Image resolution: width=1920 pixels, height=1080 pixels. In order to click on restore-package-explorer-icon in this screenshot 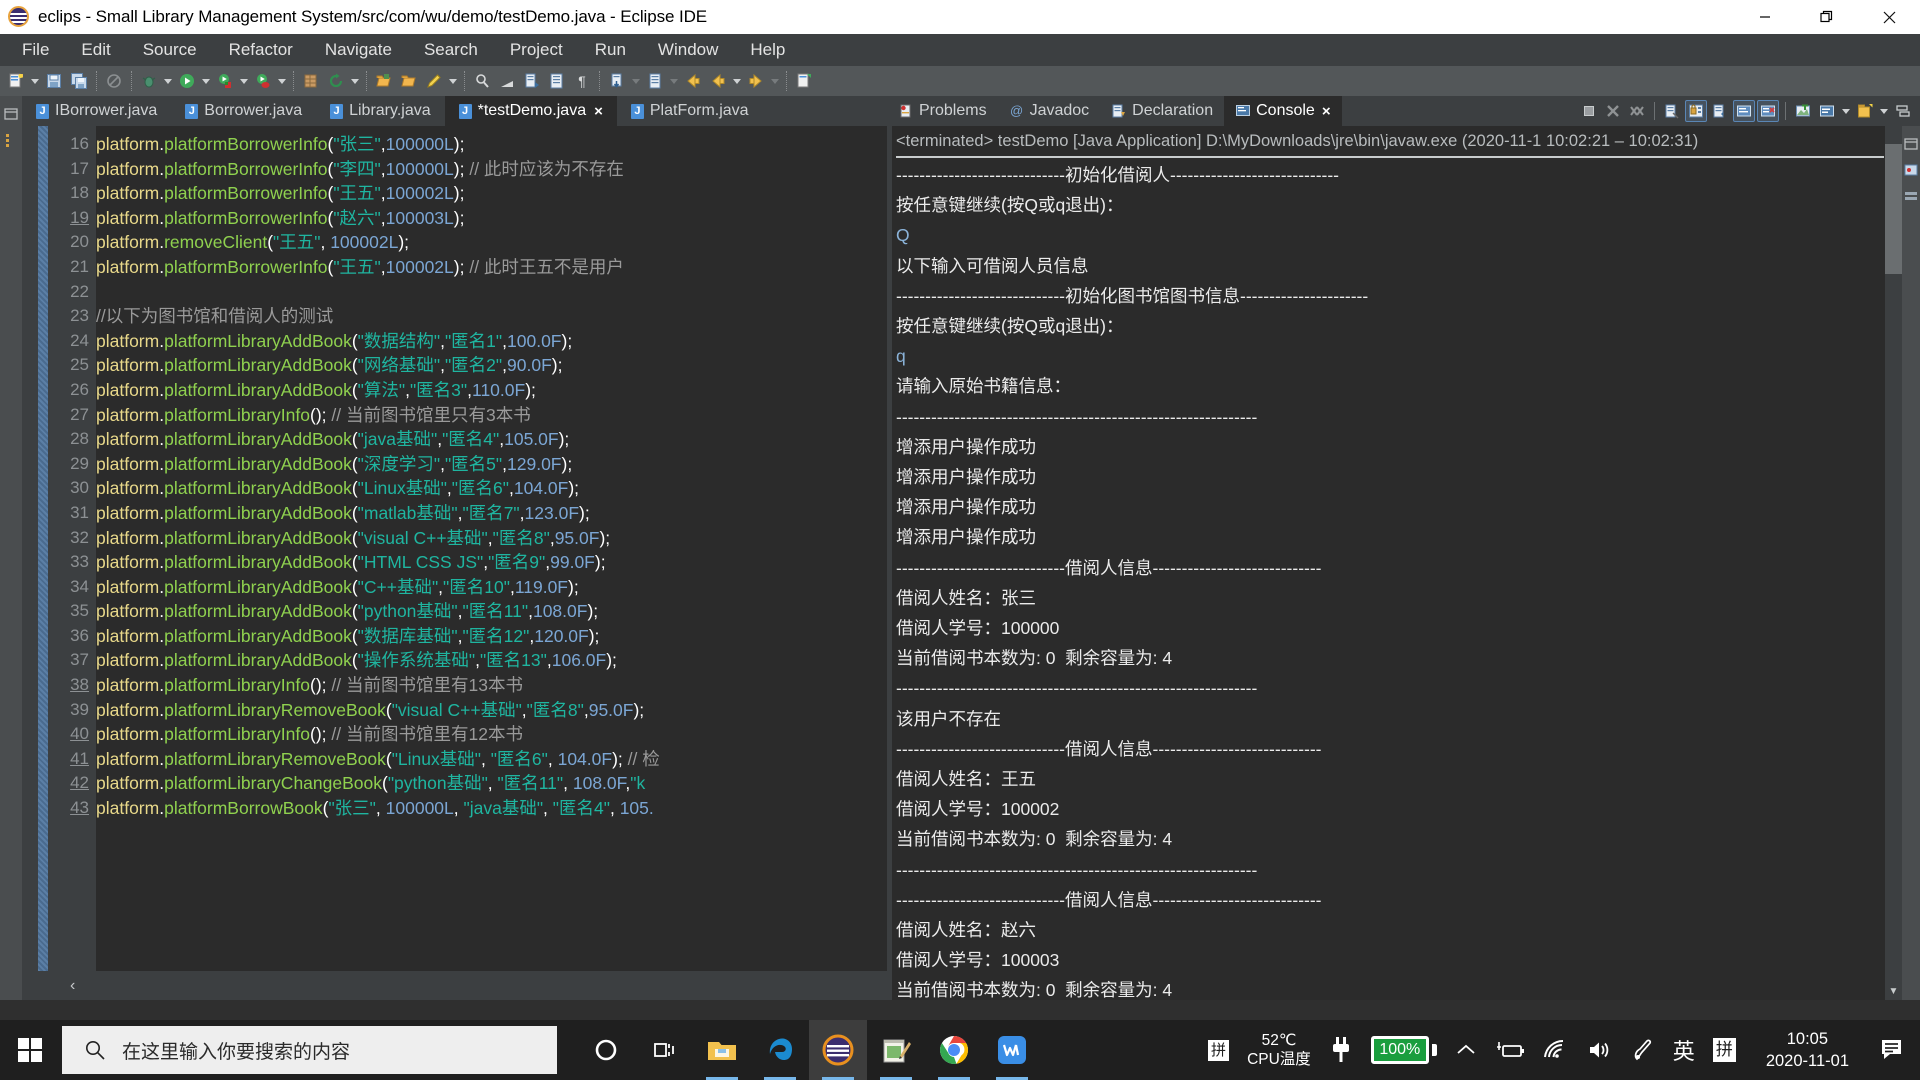, I will do `click(11, 114)`.